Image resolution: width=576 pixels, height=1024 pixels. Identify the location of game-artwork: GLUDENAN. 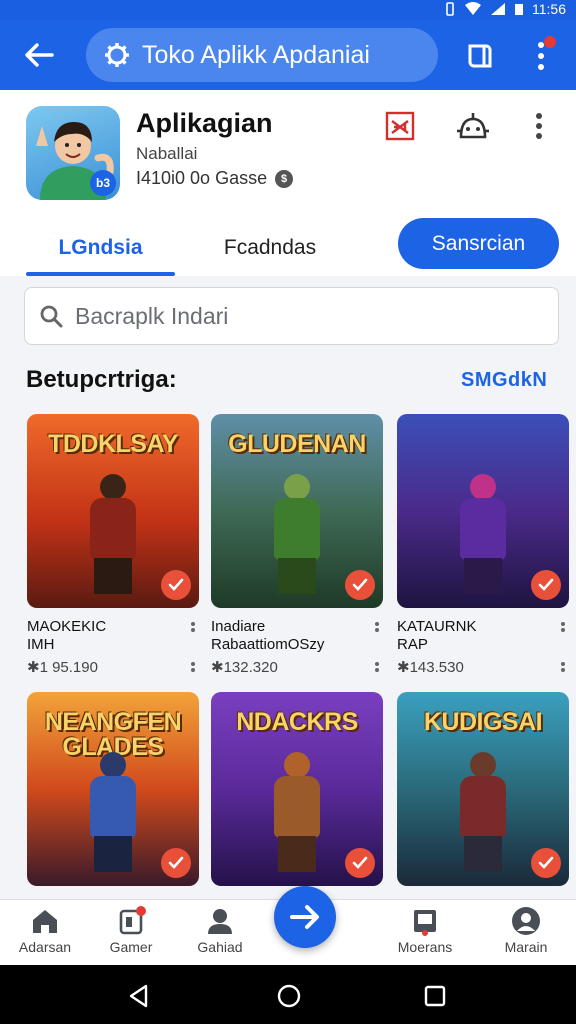
(297, 511).